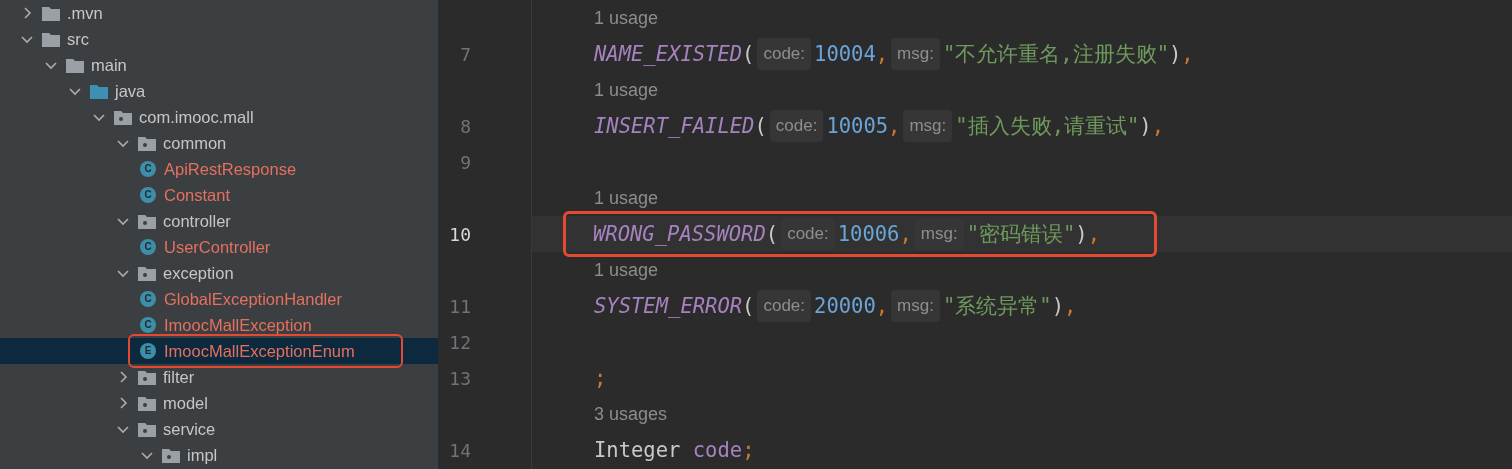  What do you see at coordinates (845, 306) in the screenshot?
I see `number-literal: 20000` at bounding box center [845, 306].